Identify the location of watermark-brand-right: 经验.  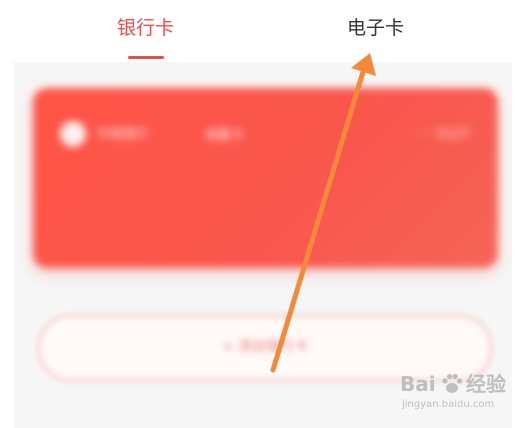
(486, 384).